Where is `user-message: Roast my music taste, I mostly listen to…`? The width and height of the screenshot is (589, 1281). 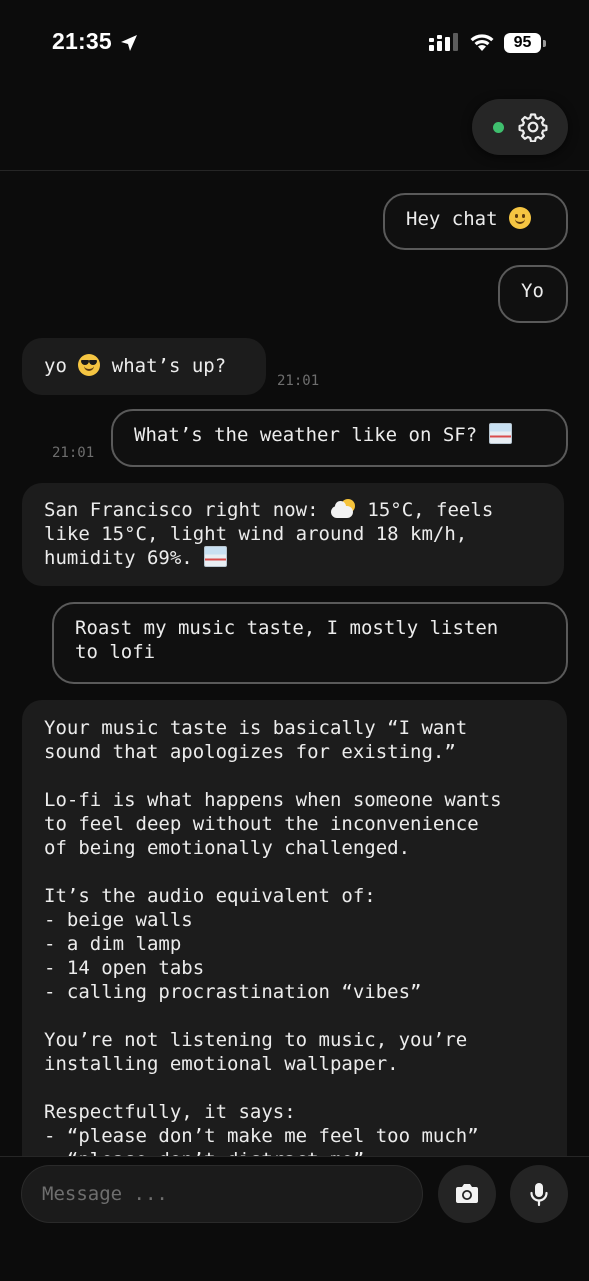
user-message: Roast my music taste, I mostly listen to… is located at coordinates (310, 643).